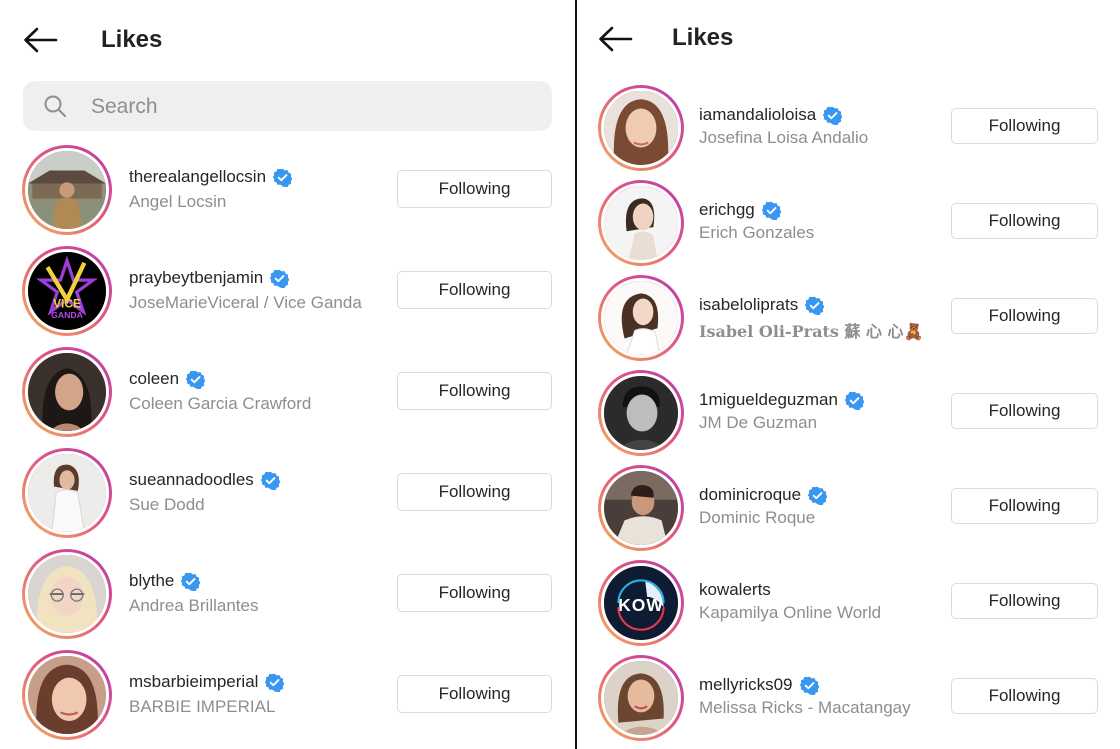  Describe the element at coordinates (762, 305) in the screenshot. I see `username: isabeloliprats` at that location.